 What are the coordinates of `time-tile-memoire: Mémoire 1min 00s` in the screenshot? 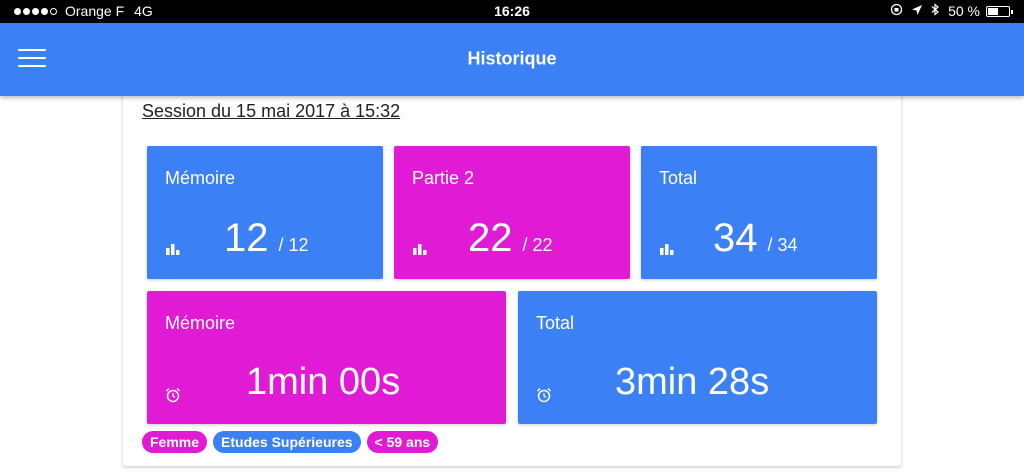 It's located at (326, 357).